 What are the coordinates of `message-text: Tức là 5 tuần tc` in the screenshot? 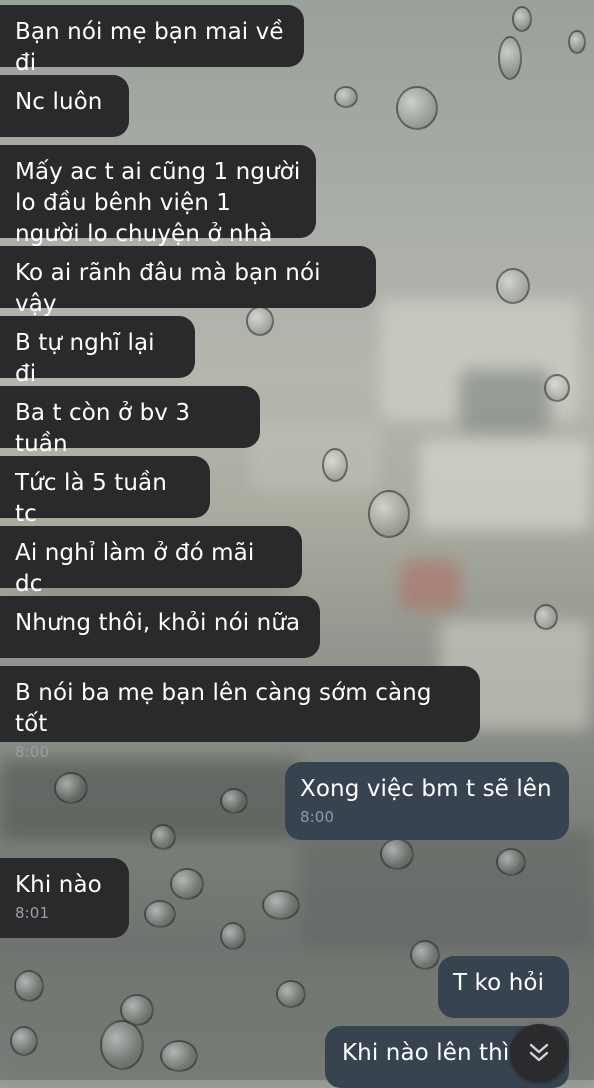 It's located at (91, 498).